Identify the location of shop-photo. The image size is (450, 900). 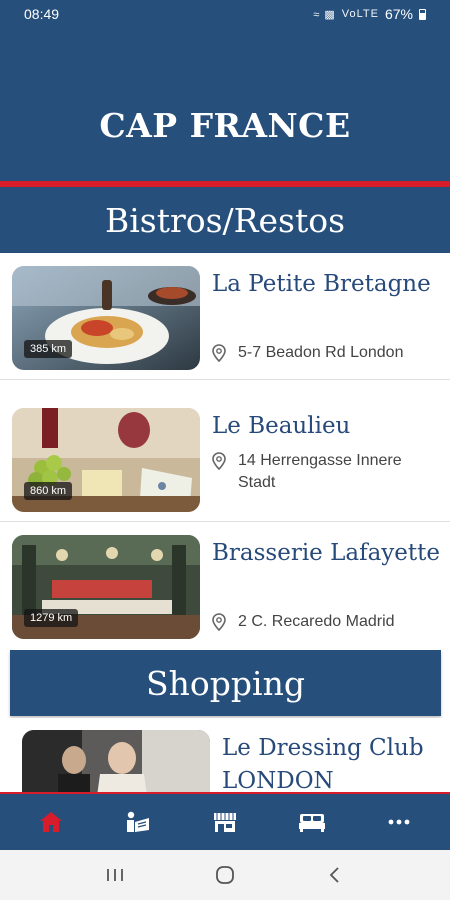
(116, 761).